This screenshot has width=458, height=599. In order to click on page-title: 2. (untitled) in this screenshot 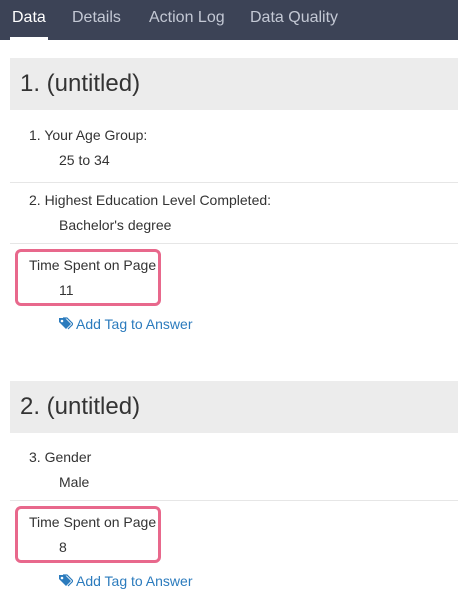, I will do `click(80, 406)`.